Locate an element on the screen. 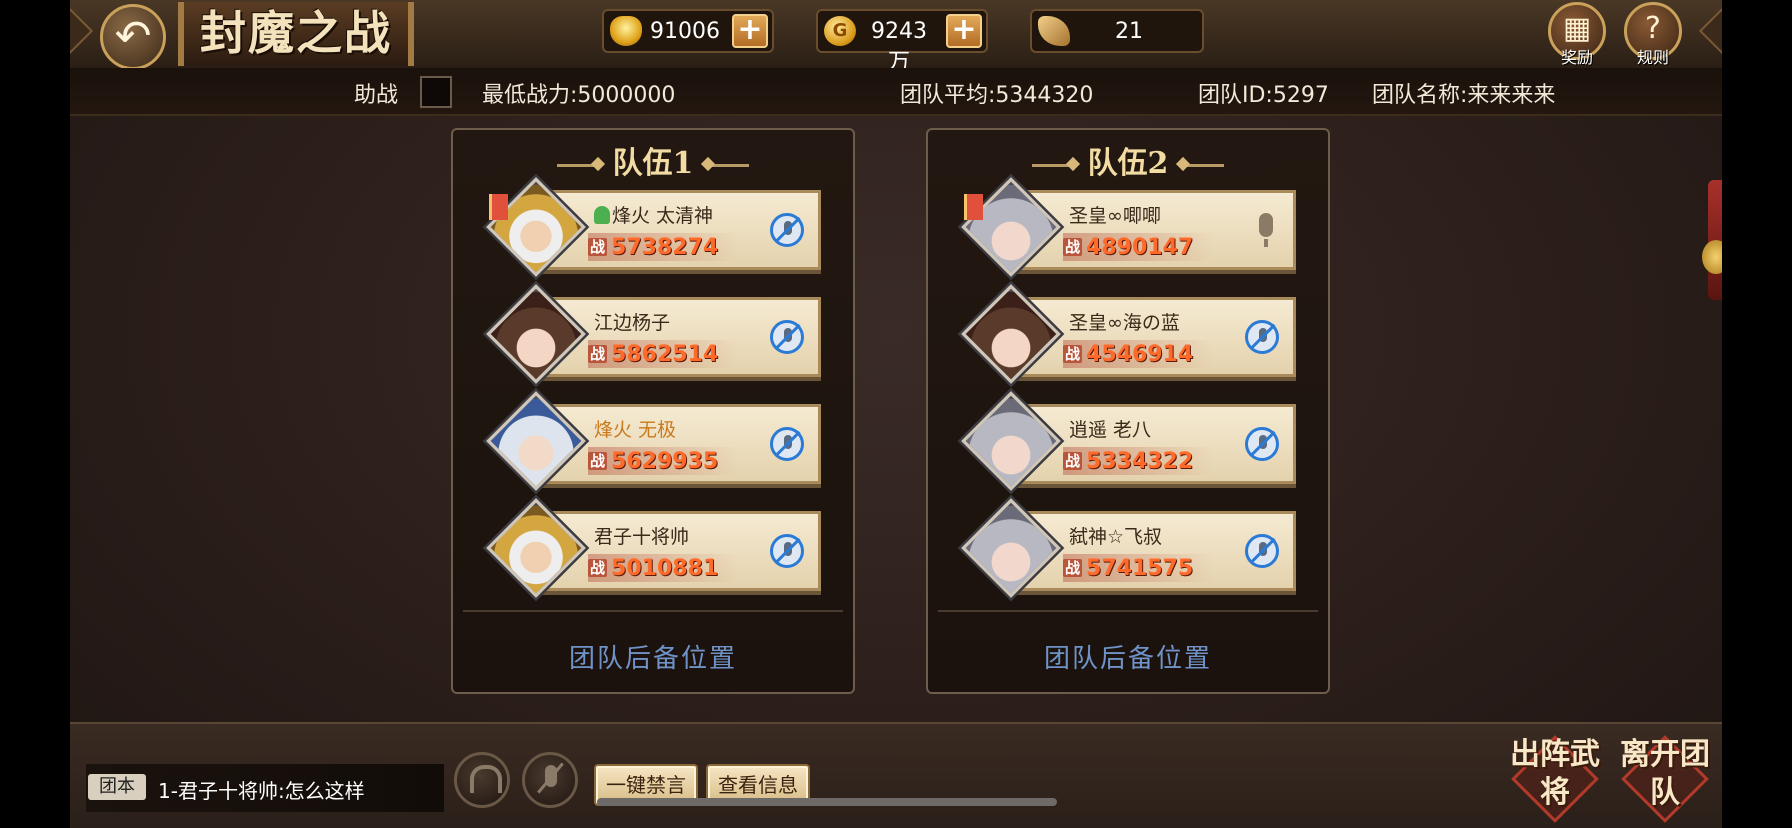  team-title: 队伍1 is located at coordinates (653, 160).